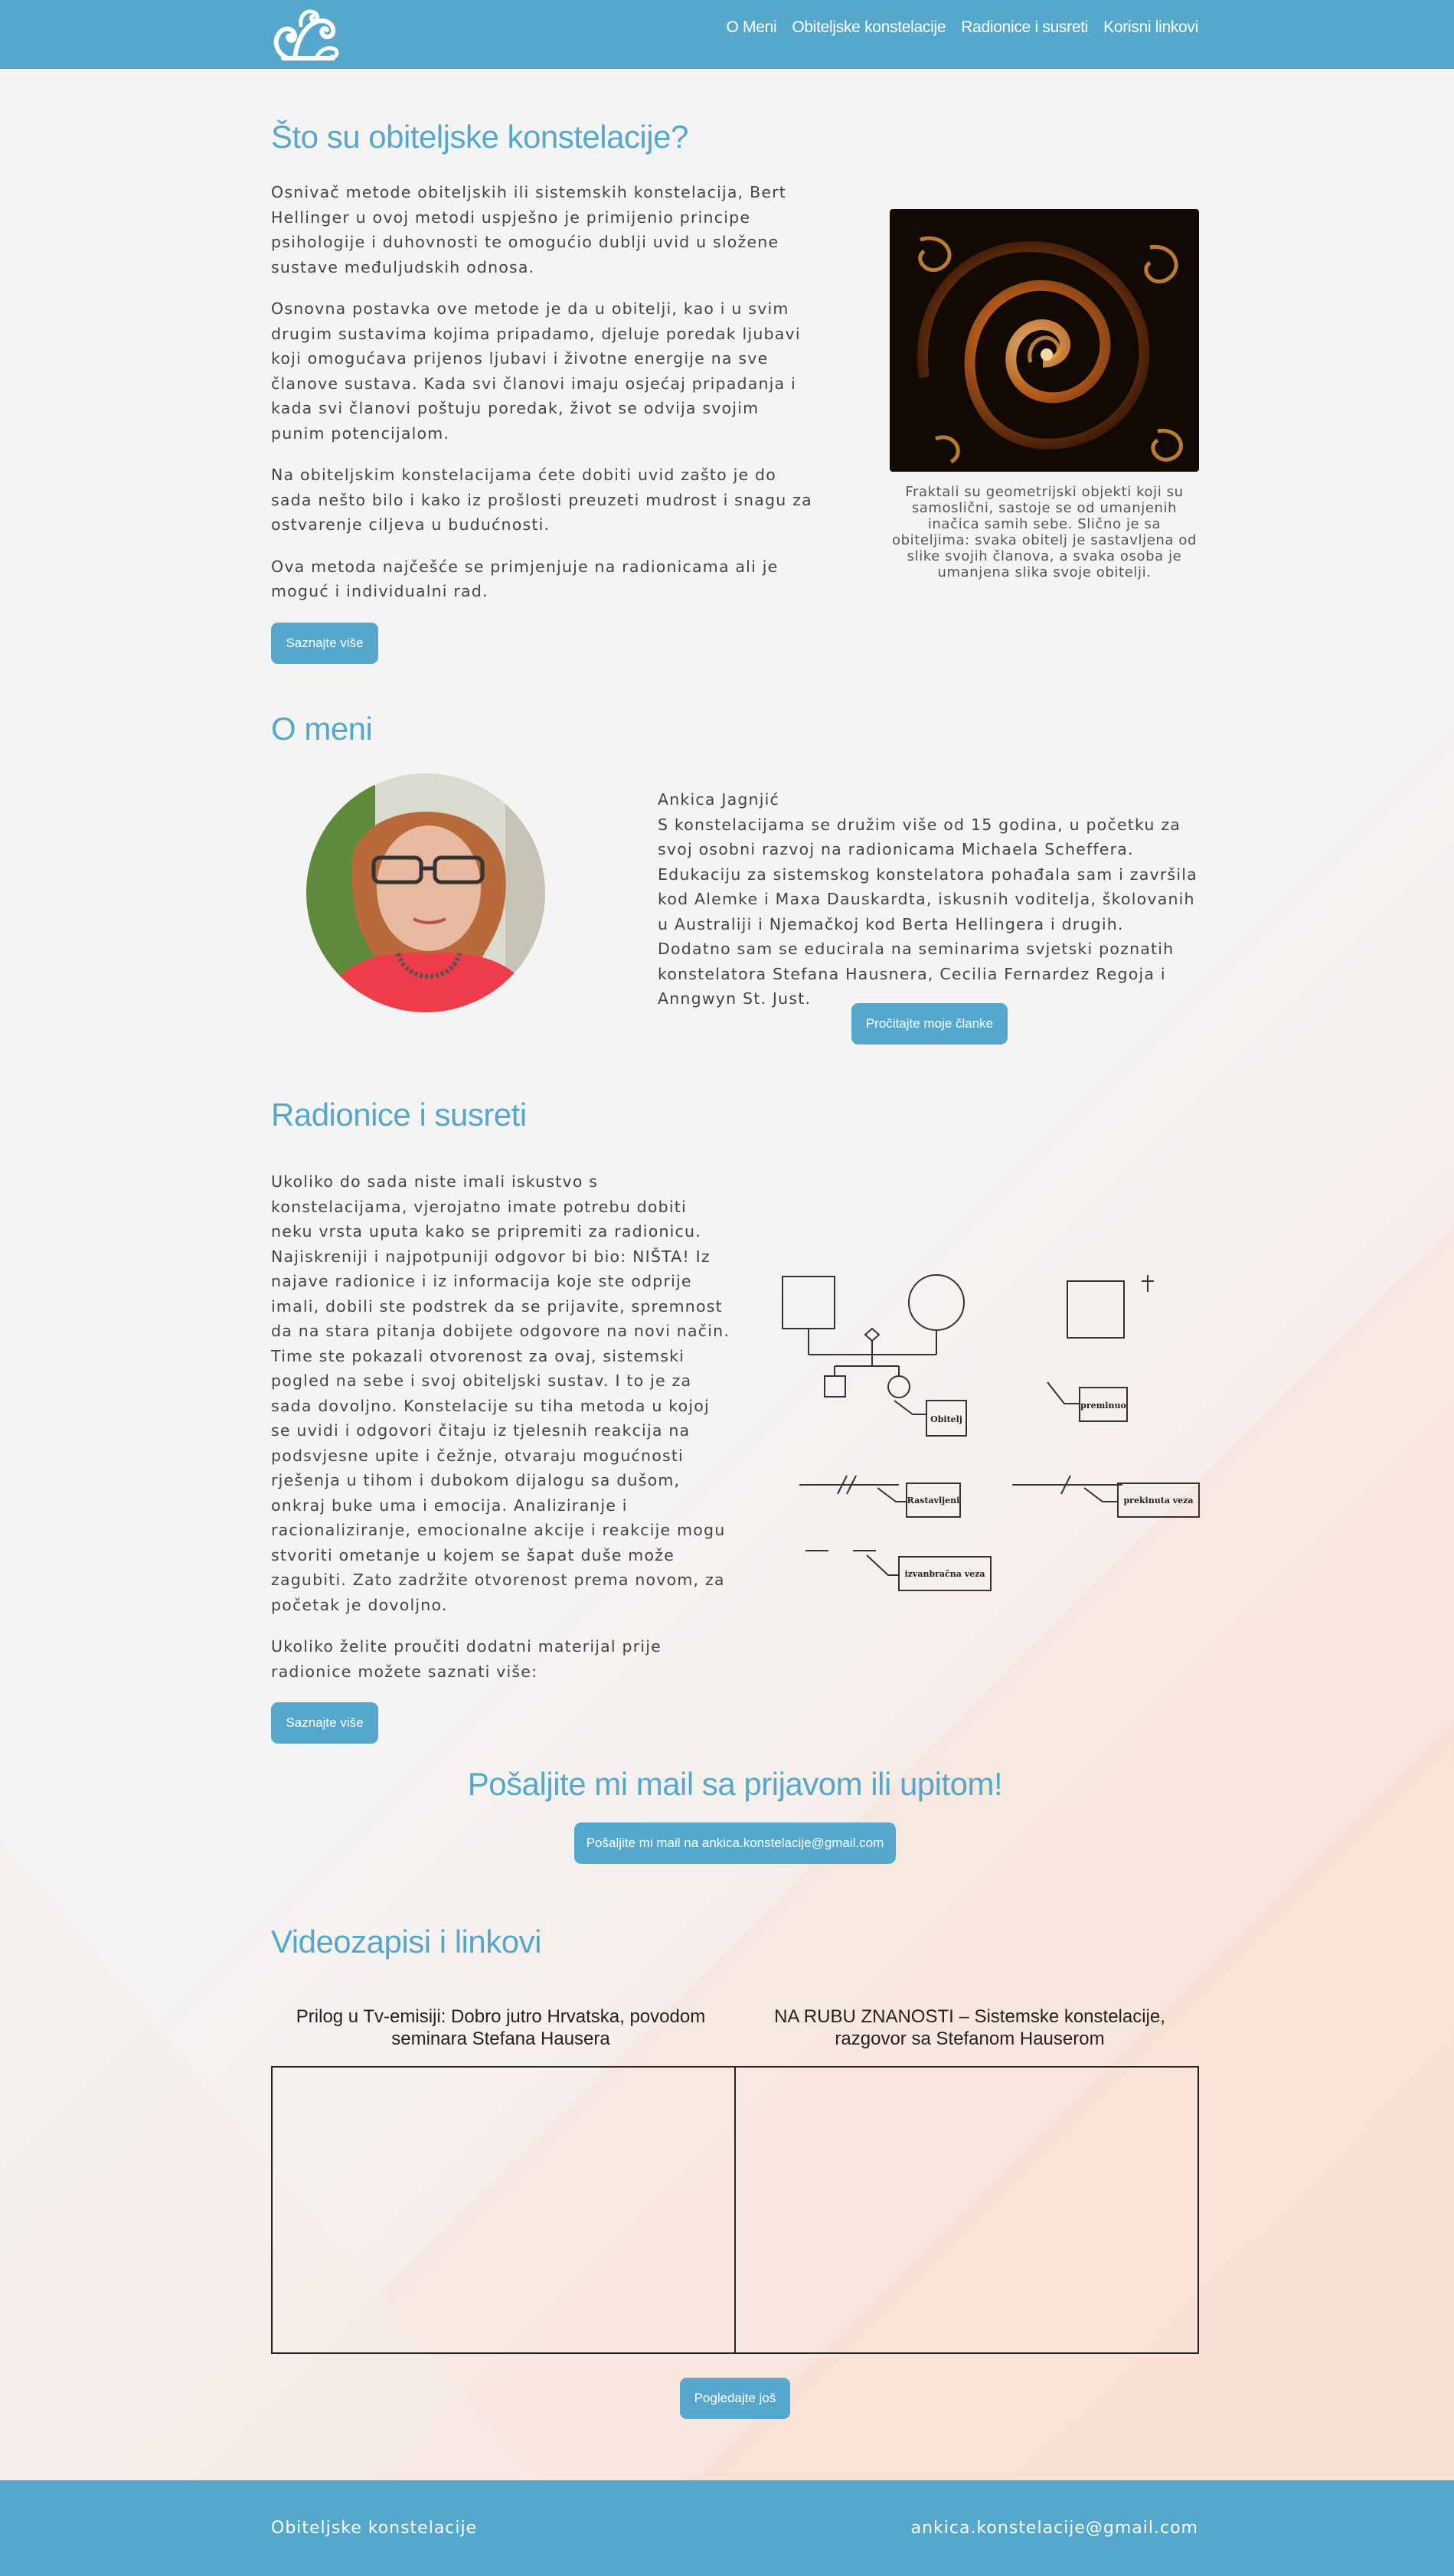  Describe the element at coordinates (374, 2528) in the screenshot. I see `footer-site-name: Obiteljske konstelacije` at that location.